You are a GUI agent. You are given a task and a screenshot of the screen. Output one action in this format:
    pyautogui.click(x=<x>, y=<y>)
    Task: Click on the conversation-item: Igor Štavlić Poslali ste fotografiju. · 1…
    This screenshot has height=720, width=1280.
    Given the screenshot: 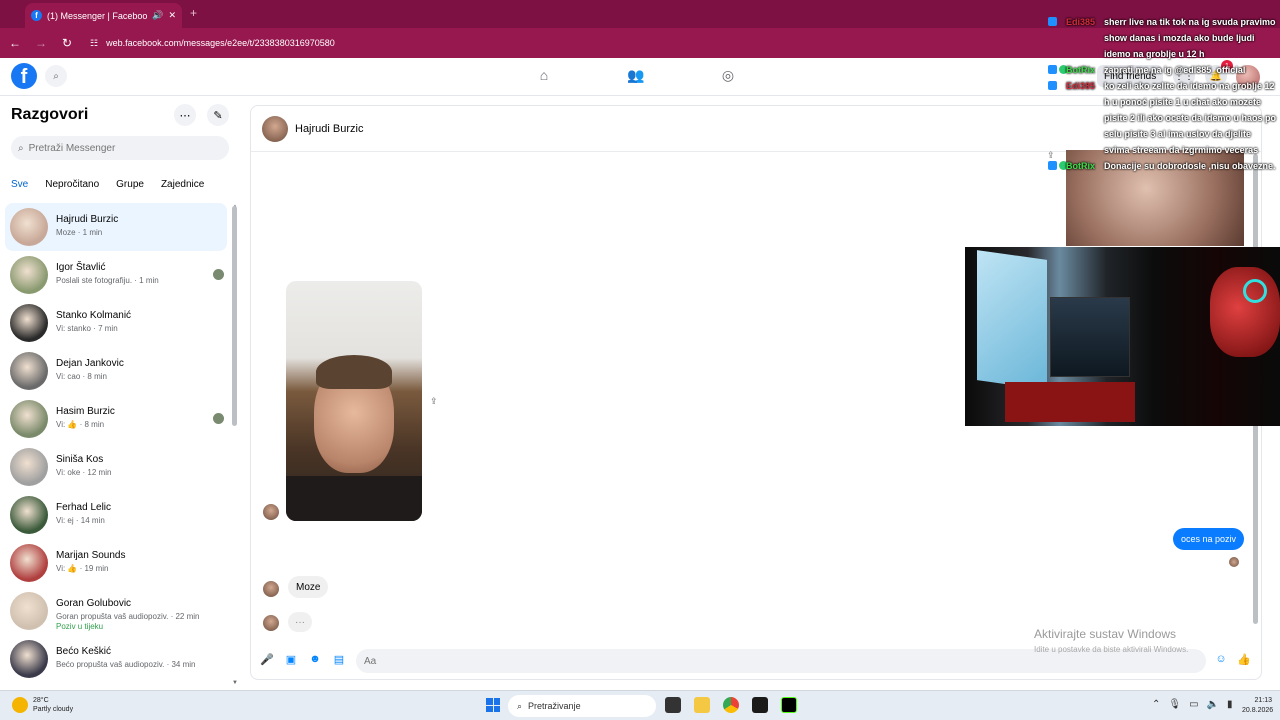 What is the action you would take?
    pyautogui.click(x=116, y=275)
    